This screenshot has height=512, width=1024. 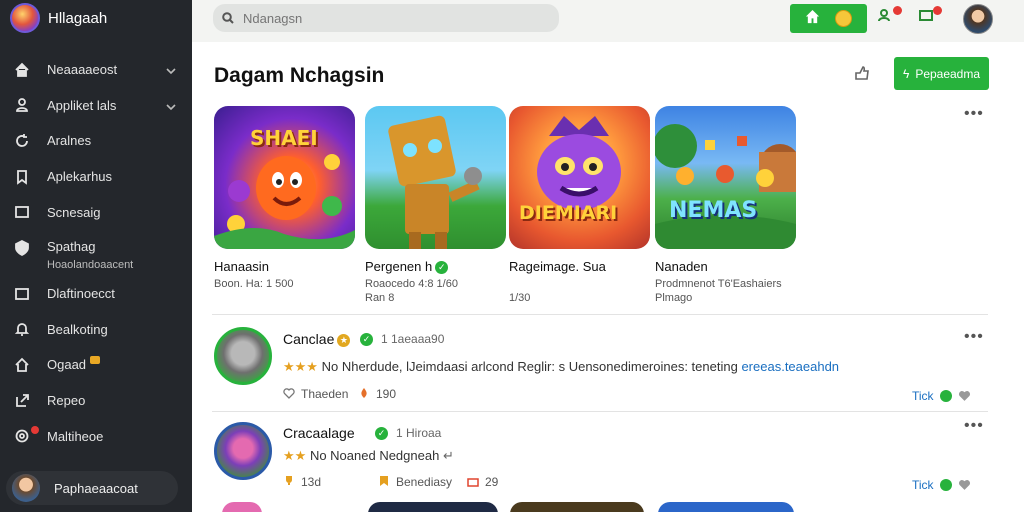 I want to click on chevron-down-icon, so click(x=171, y=105).